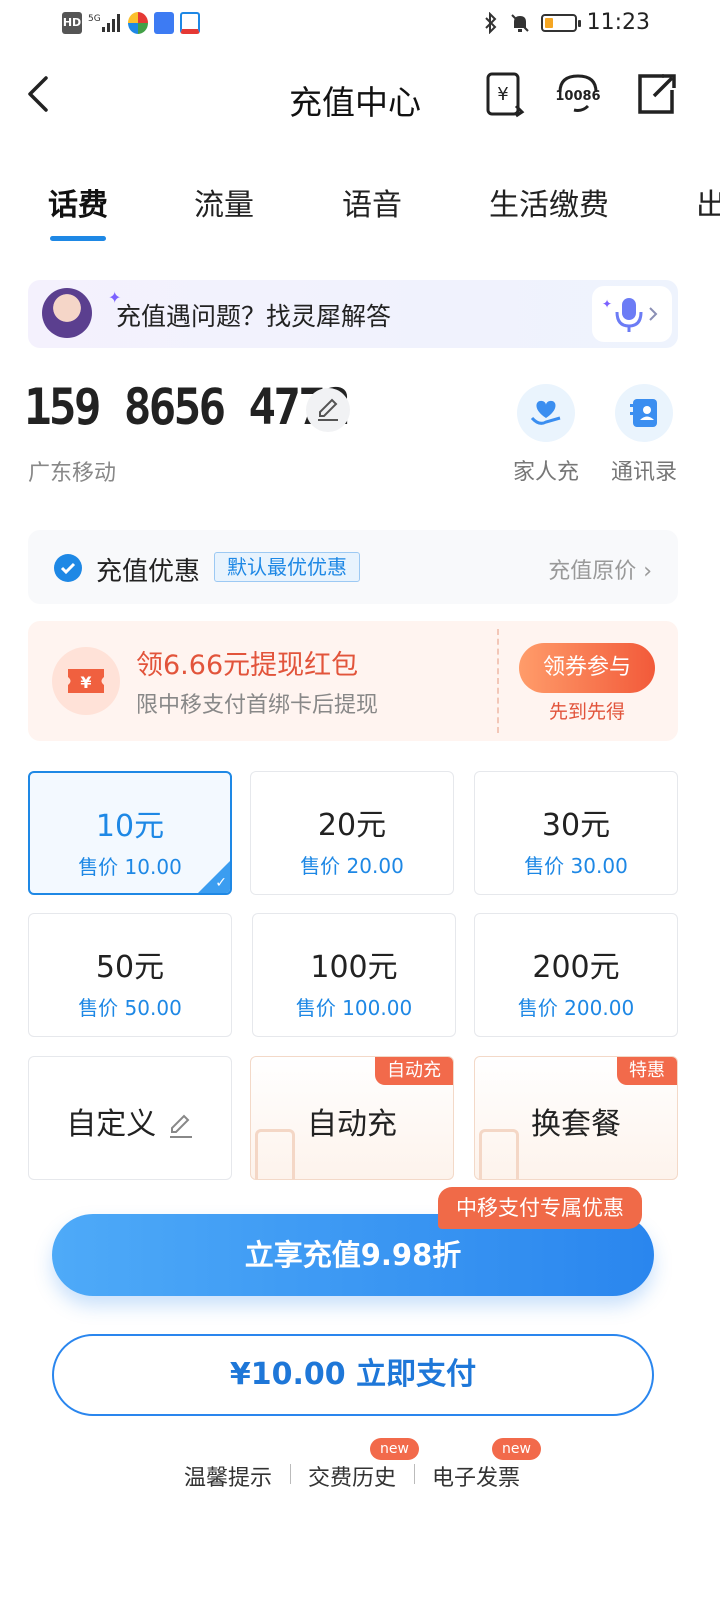  I want to click on coupon-banner: ¥ 领6.66元提现红包 限中移支付首绑卡后提现 领券参与 先到先得, so click(353, 681).